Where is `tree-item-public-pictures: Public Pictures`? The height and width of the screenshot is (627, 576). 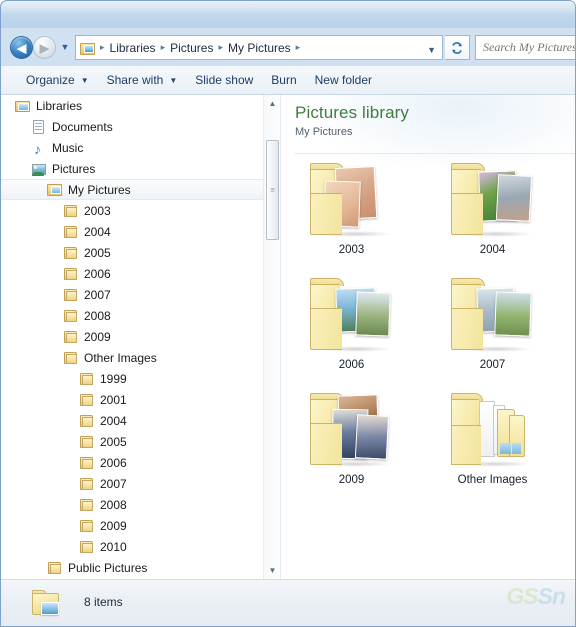 tree-item-public-pictures: Public Pictures is located at coordinates (132, 567).